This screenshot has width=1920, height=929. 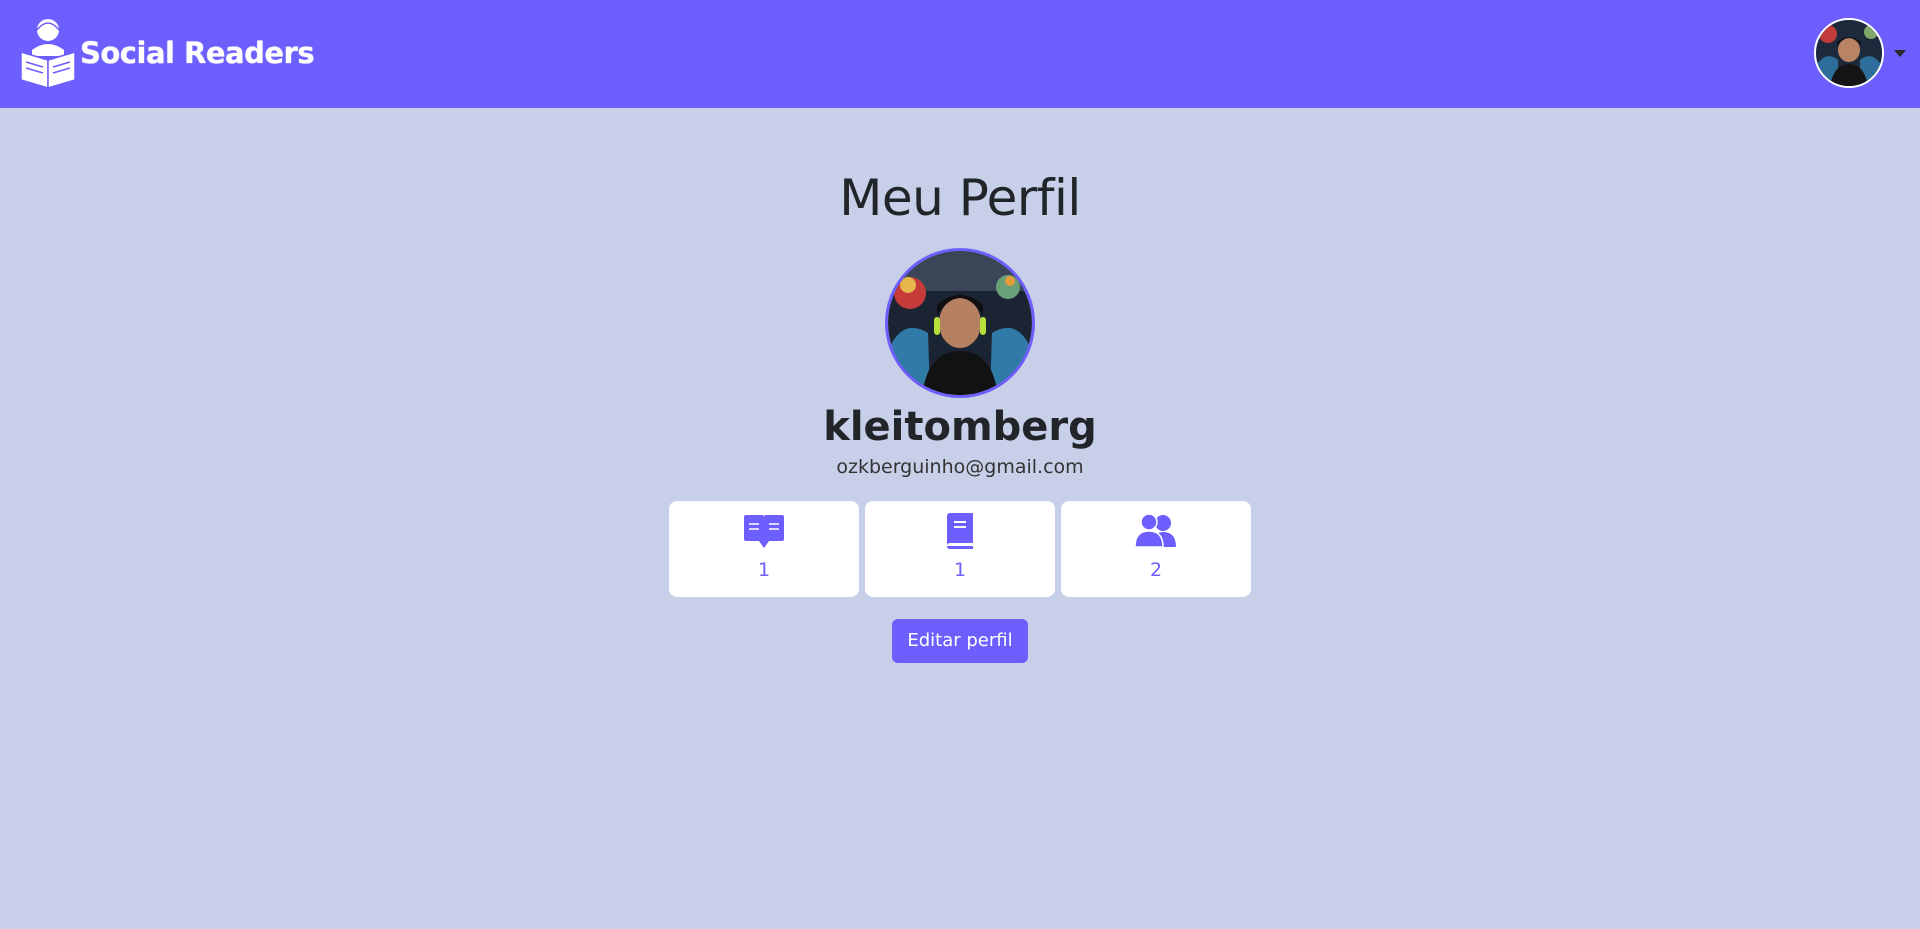 What do you see at coordinates (48, 54) in the screenshot?
I see `reader-book-logo` at bounding box center [48, 54].